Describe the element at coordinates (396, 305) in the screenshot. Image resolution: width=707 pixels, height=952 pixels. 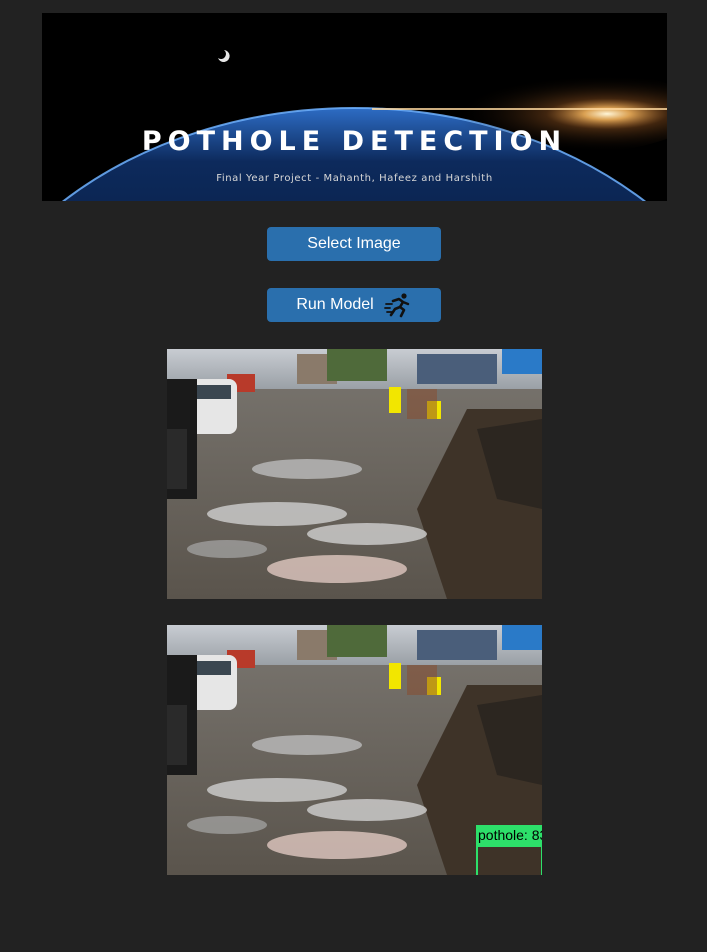
I see `running-figure-icon` at that location.